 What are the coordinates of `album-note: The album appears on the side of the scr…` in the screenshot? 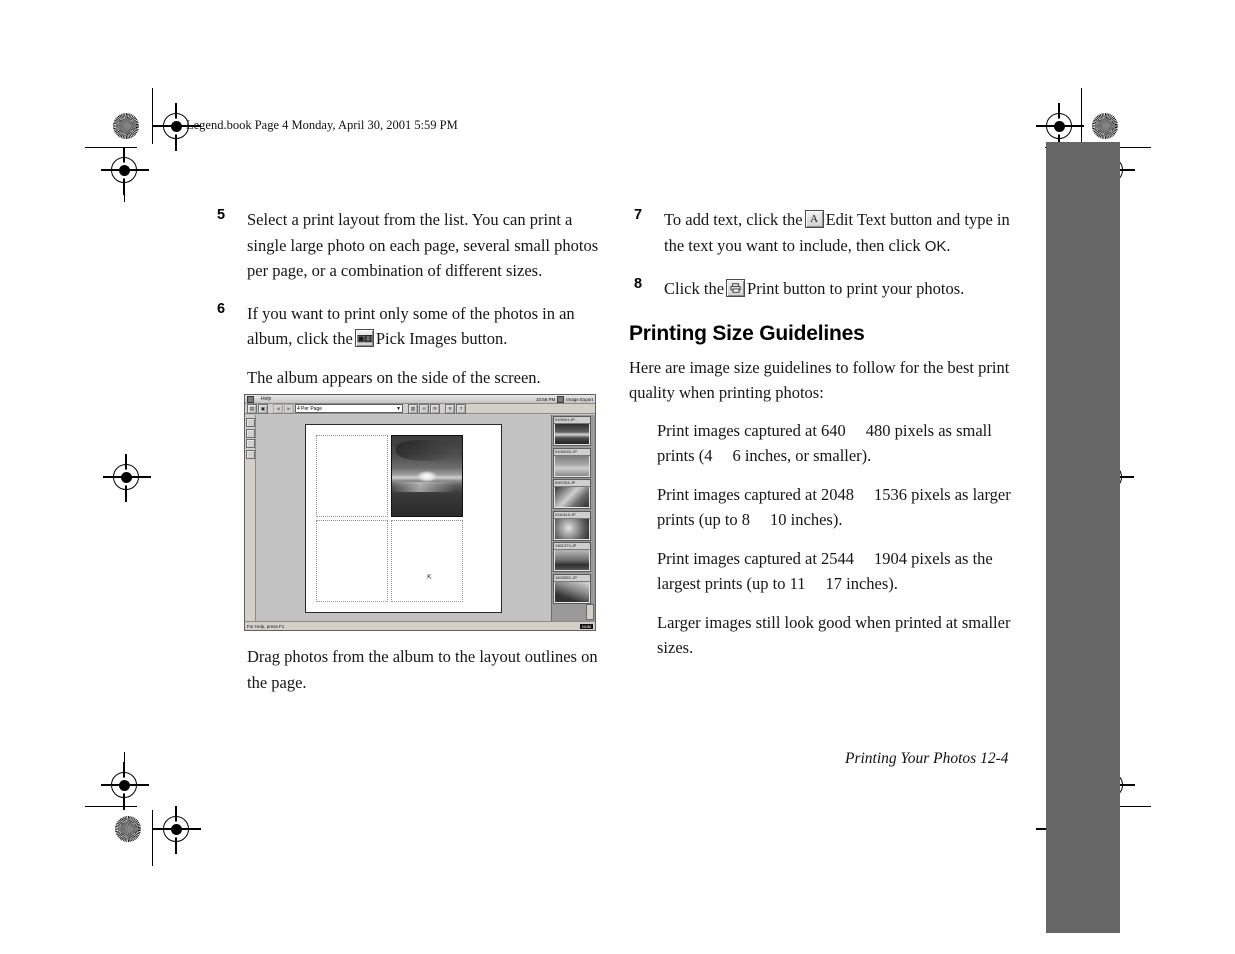 It's located at (394, 377).